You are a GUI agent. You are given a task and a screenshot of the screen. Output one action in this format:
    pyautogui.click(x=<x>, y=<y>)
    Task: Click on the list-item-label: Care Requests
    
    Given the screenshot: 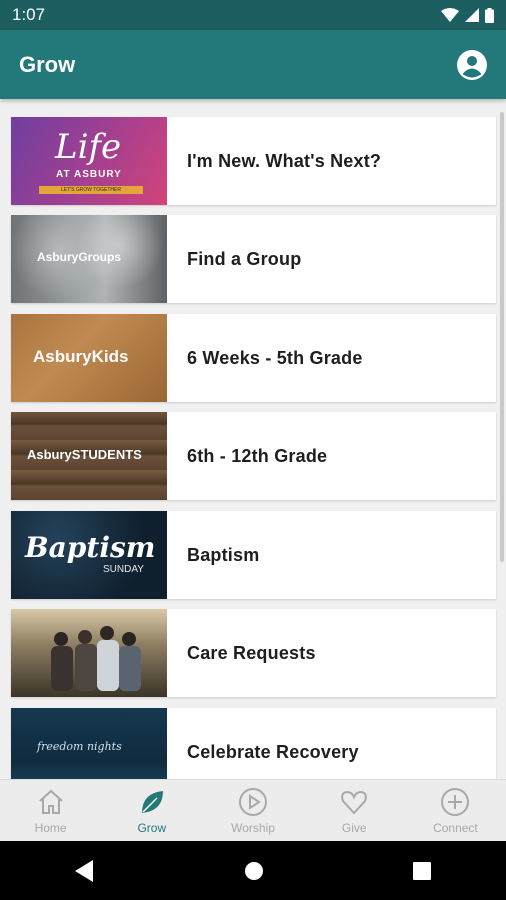 What is the action you would take?
    pyautogui.click(x=251, y=652)
    